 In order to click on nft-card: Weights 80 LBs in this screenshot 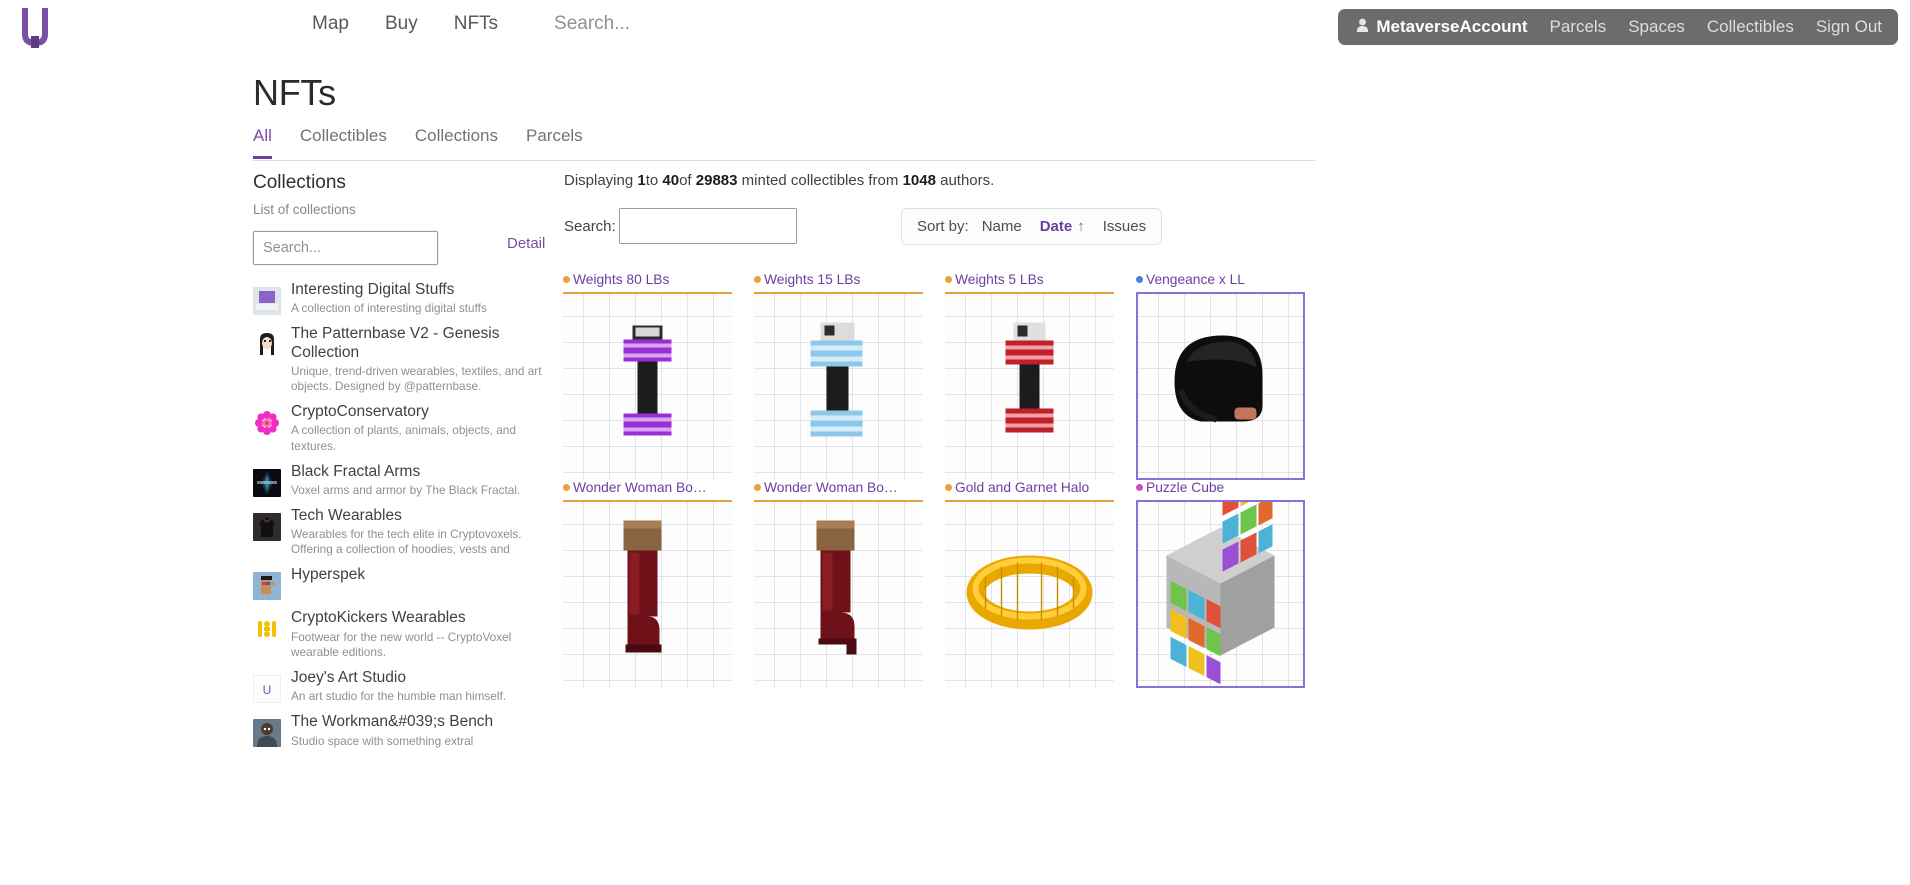, I will do `click(658, 376)`.